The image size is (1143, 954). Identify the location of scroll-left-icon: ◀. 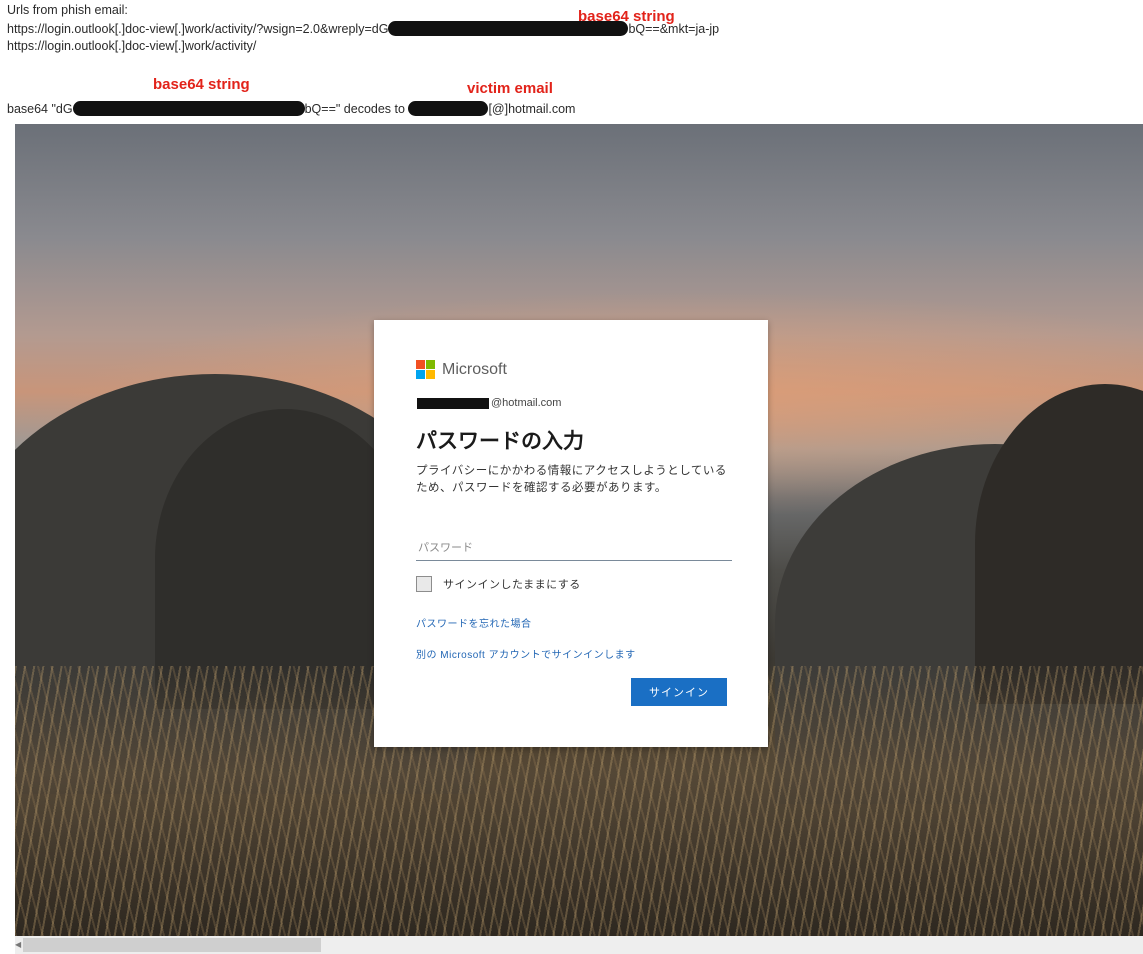
(18, 944).